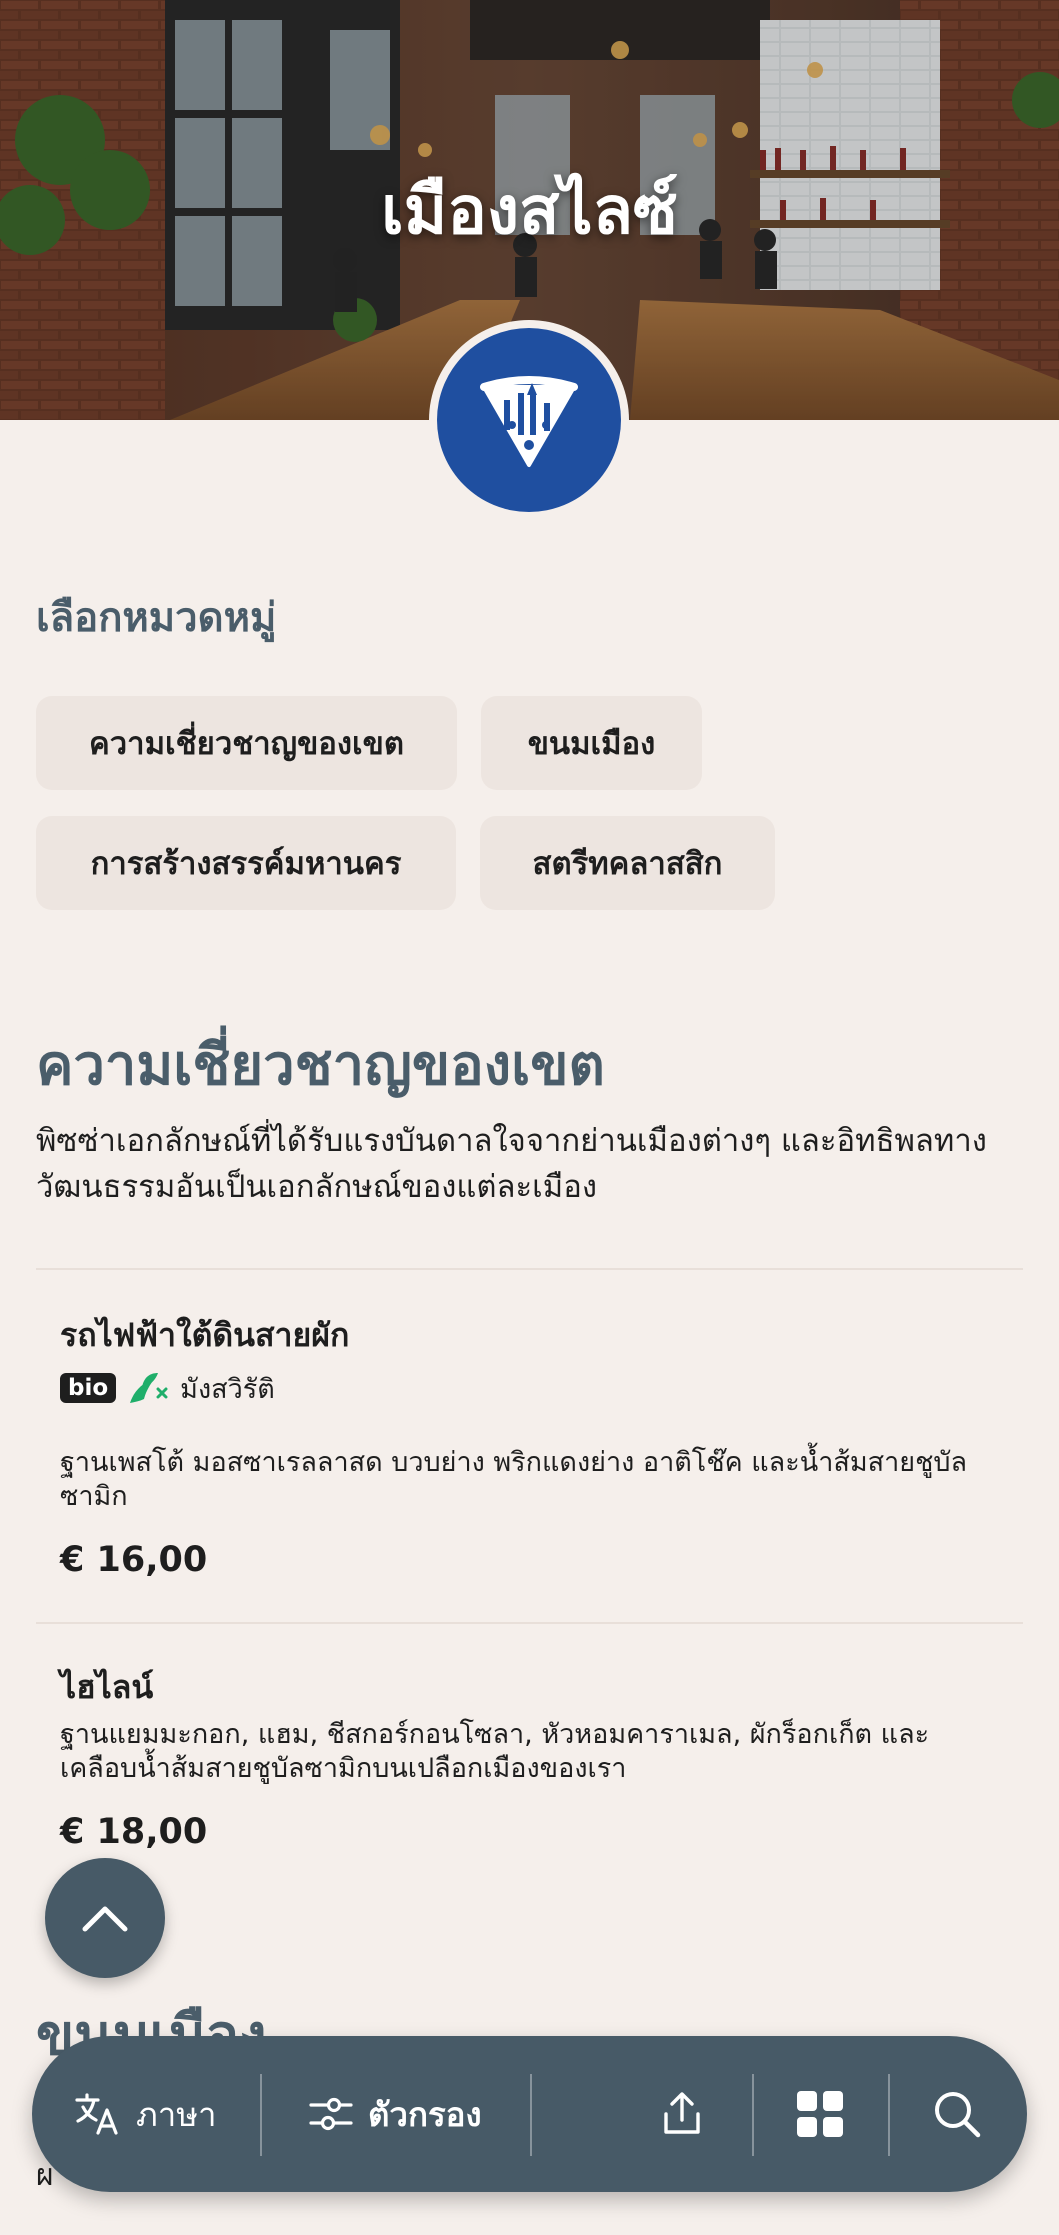 The width and height of the screenshot is (1059, 2235). I want to click on category-chip-district: ความเชี่ยวชาญของเขต, so click(246, 743).